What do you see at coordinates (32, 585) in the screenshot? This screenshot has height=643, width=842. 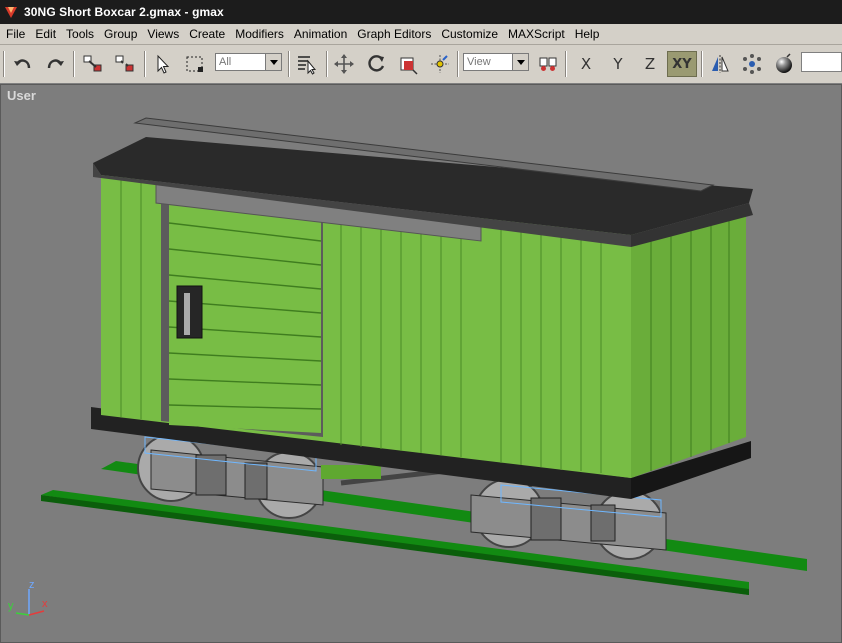 I see `axis-z-label: z` at bounding box center [32, 585].